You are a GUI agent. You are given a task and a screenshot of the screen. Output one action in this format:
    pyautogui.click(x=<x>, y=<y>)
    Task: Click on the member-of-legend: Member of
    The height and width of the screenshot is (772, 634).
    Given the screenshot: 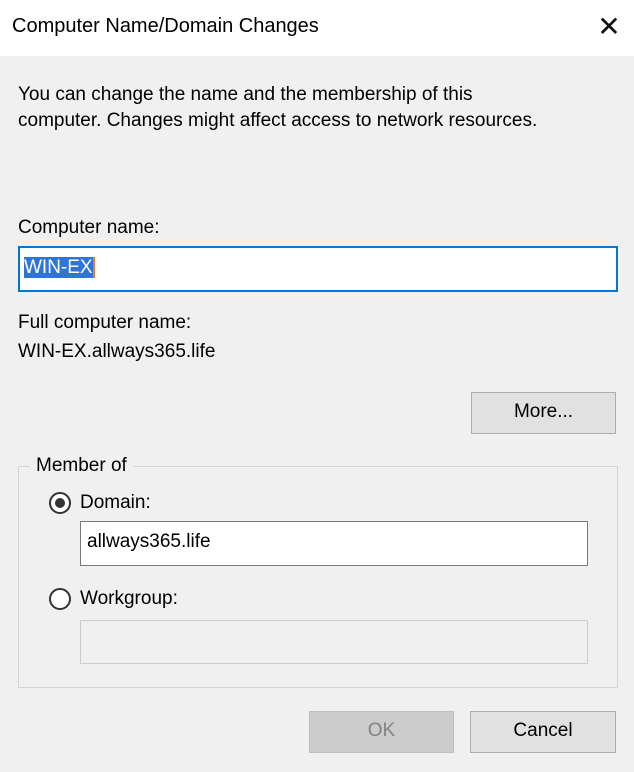 What is the action you would take?
    pyautogui.click(x=81, y=466)
    